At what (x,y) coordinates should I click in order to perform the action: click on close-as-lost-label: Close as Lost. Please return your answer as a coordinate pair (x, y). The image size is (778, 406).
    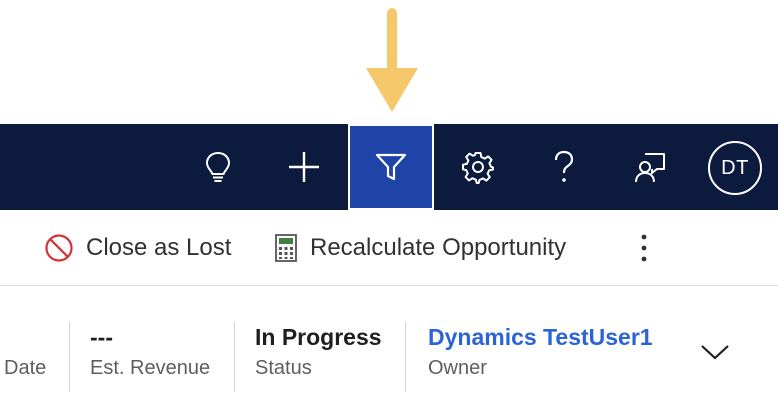
    Looking at the image, I should click on (159, 247).